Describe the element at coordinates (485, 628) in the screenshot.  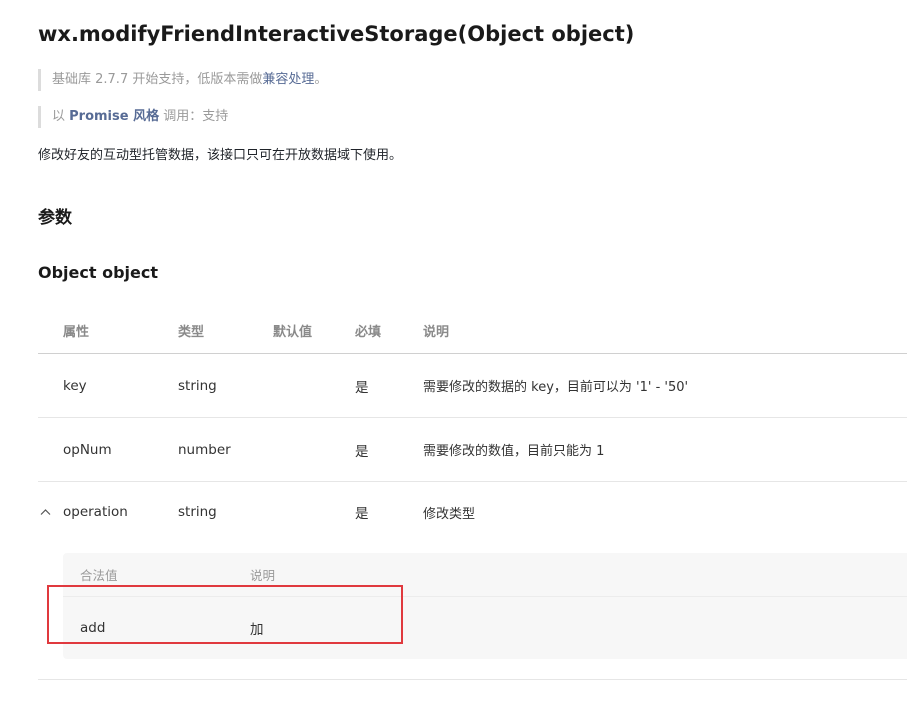
I see `subtable-row: add 加` at that location.